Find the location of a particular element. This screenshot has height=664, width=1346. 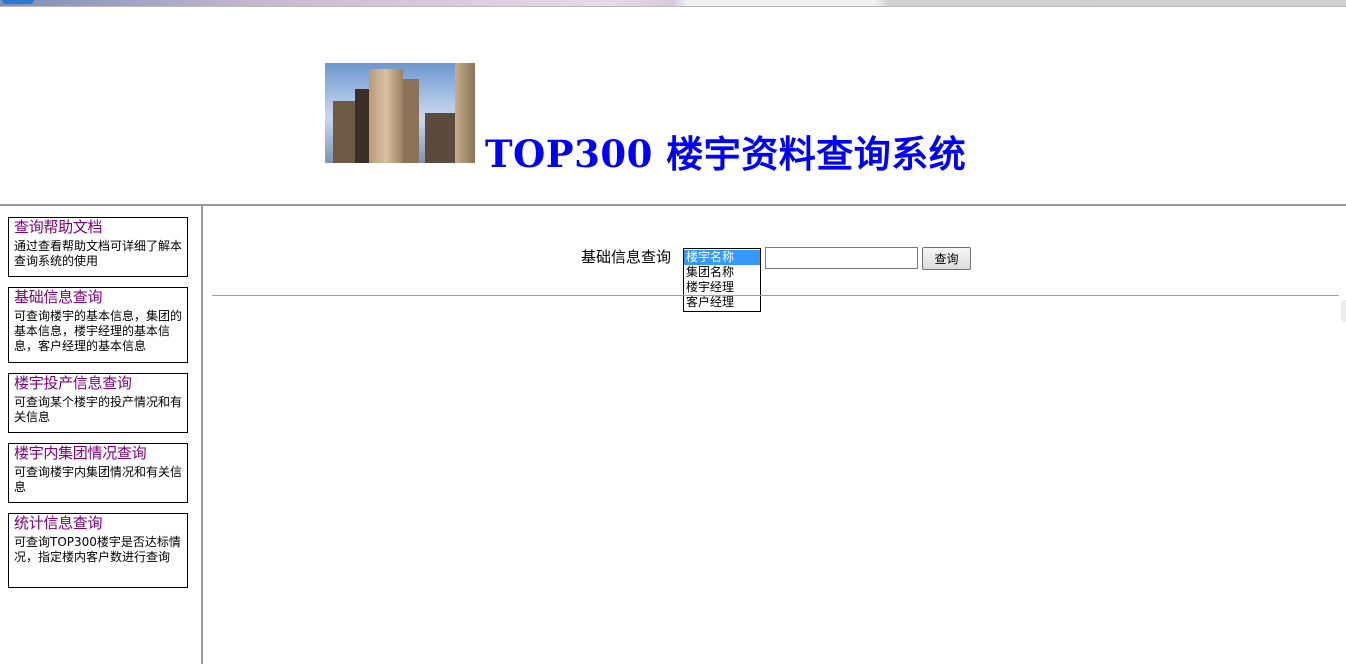

search-label: 基础信息查询 is located at coordinates (626, 257).